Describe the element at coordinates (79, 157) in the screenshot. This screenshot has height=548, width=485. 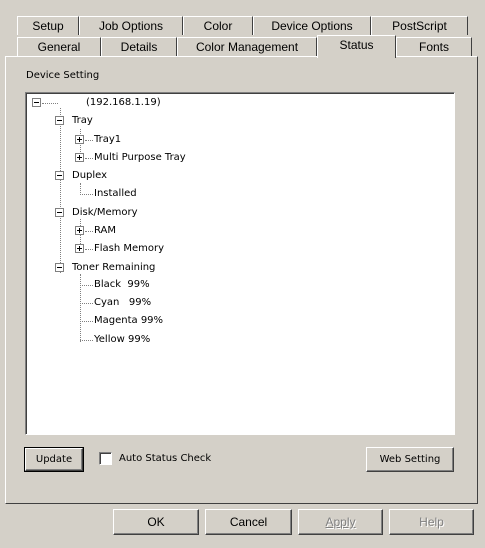
I see `expand-multi-purpose-tray-icon` at that location.